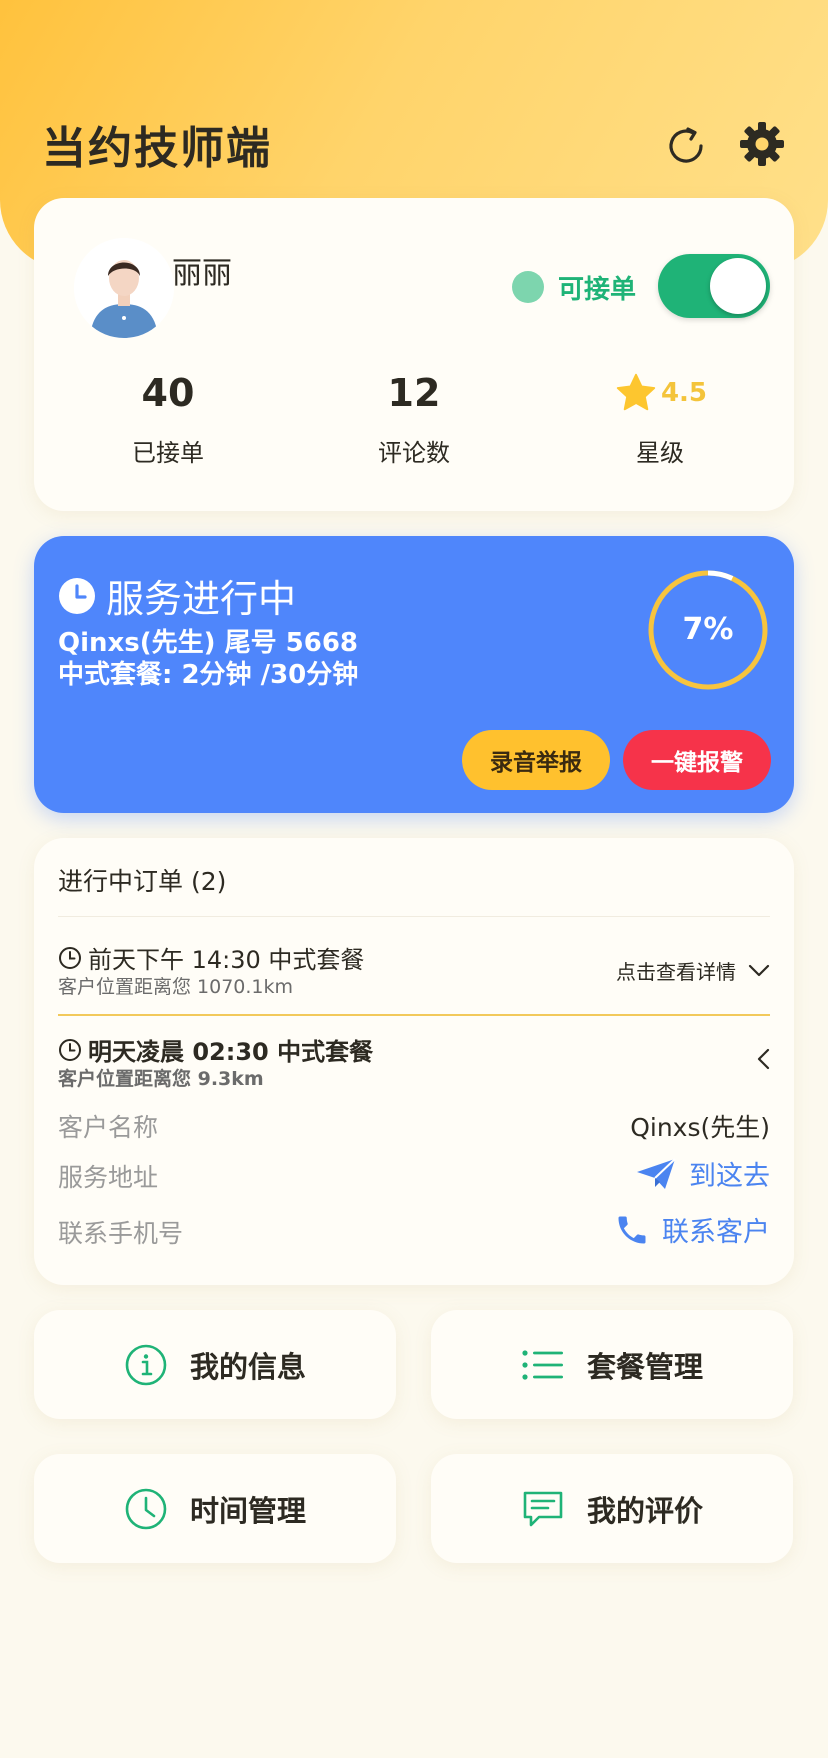 This screenshot has height=1758, width=828. I want to click on status-label: 可接单, so click(597, 290).